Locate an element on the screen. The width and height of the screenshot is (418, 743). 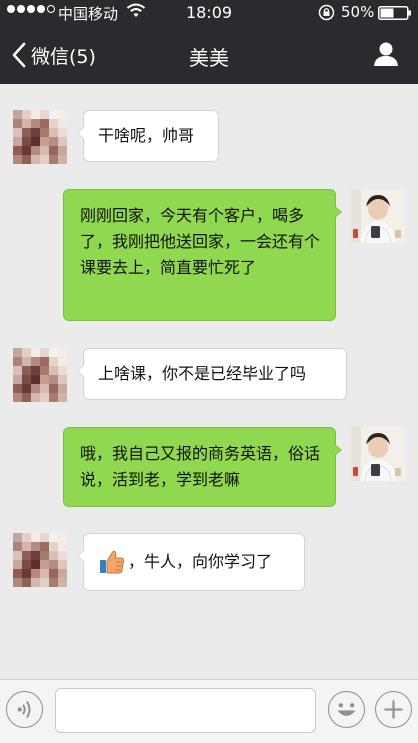
incoming-message-bubble: ，牛人，向你学习了 is located at coordinates (191, 562).